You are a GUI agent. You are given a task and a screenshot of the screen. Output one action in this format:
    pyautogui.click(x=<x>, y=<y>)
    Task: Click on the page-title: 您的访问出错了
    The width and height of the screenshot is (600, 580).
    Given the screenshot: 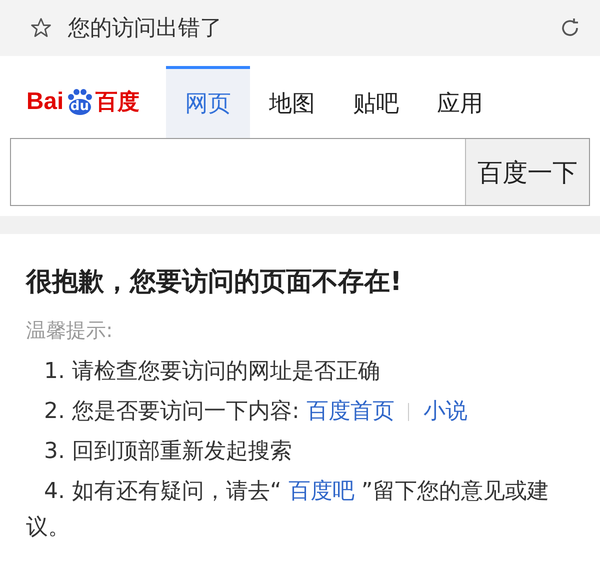 What is the action you would take?
    pyautogui.click(x=145, y=29)
    